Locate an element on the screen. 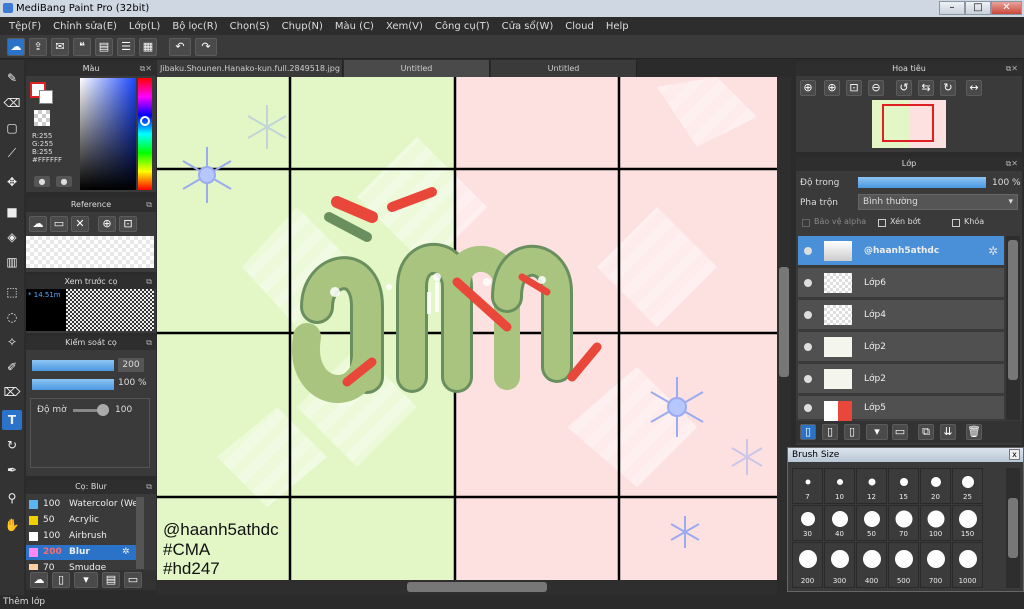 The width and height of the screenshot is (1024, 609). horizontal-scroll-thumb is located at coordinates (477, 587).